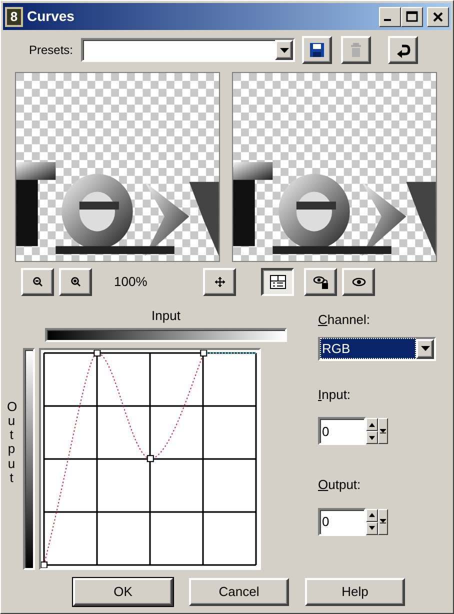  I want to click on presets-label: Presets:, so click(51, 50).